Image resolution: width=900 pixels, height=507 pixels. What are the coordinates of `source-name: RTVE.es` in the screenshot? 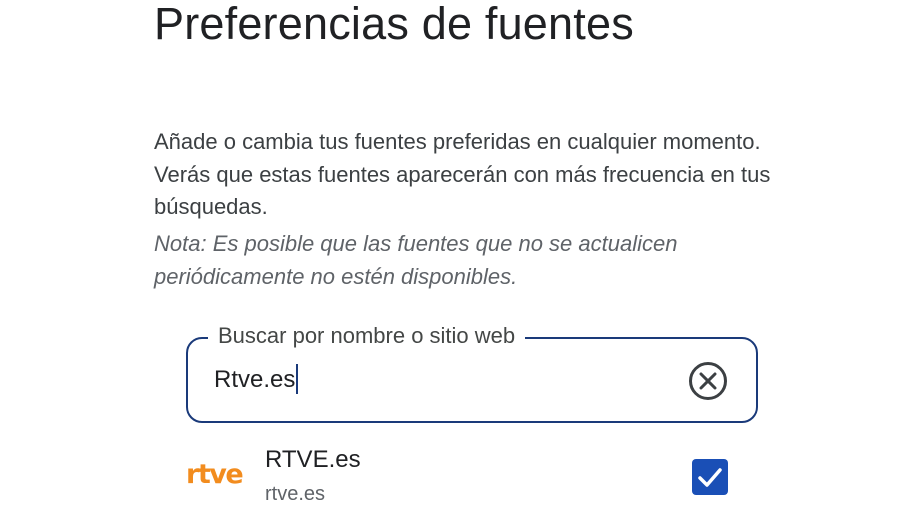 It's located at (313, 459).